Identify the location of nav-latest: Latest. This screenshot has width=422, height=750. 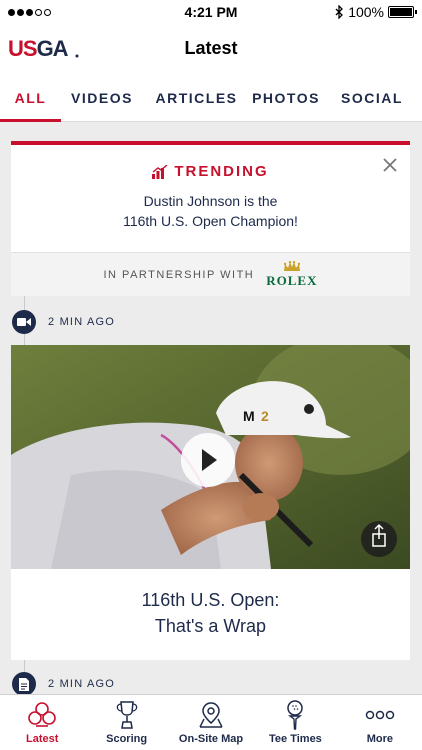
(42, 722).